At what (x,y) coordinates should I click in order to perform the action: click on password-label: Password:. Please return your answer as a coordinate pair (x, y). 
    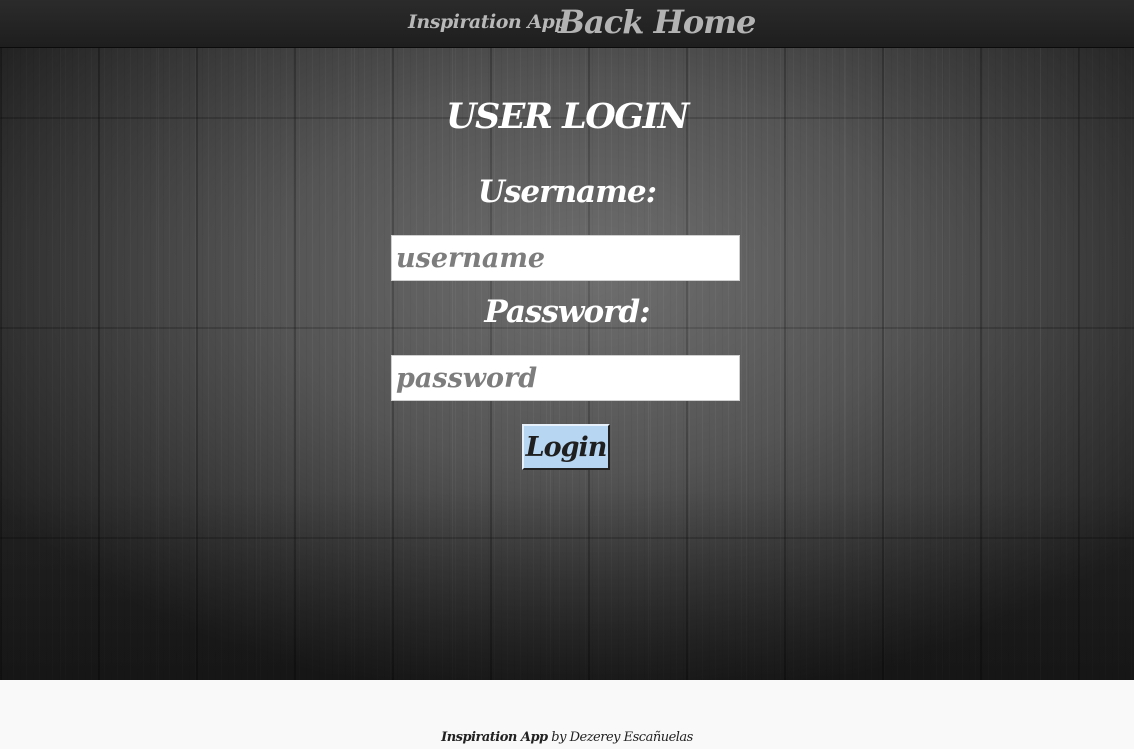
    Looking at the image, I should click on (567, 312).